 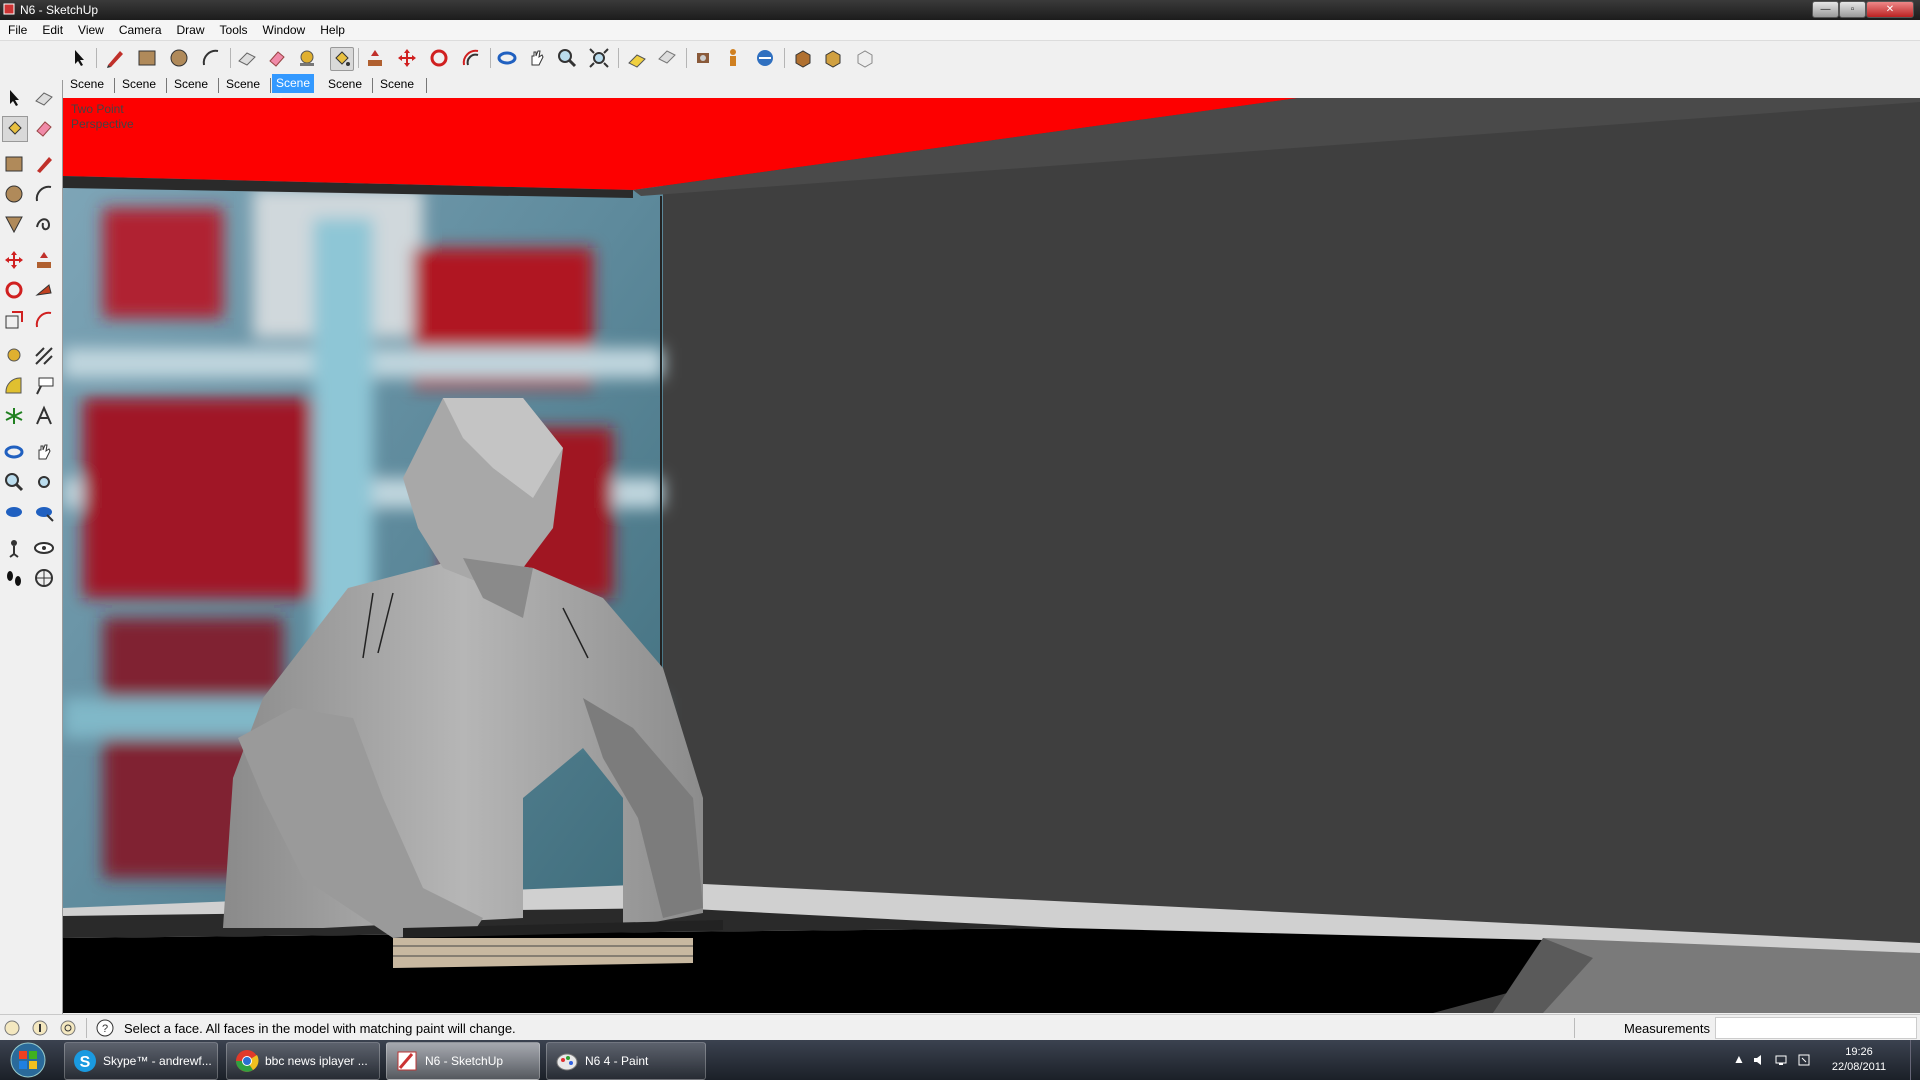 I want to click on menu-draw: Draw, so click(x=190, y=28).